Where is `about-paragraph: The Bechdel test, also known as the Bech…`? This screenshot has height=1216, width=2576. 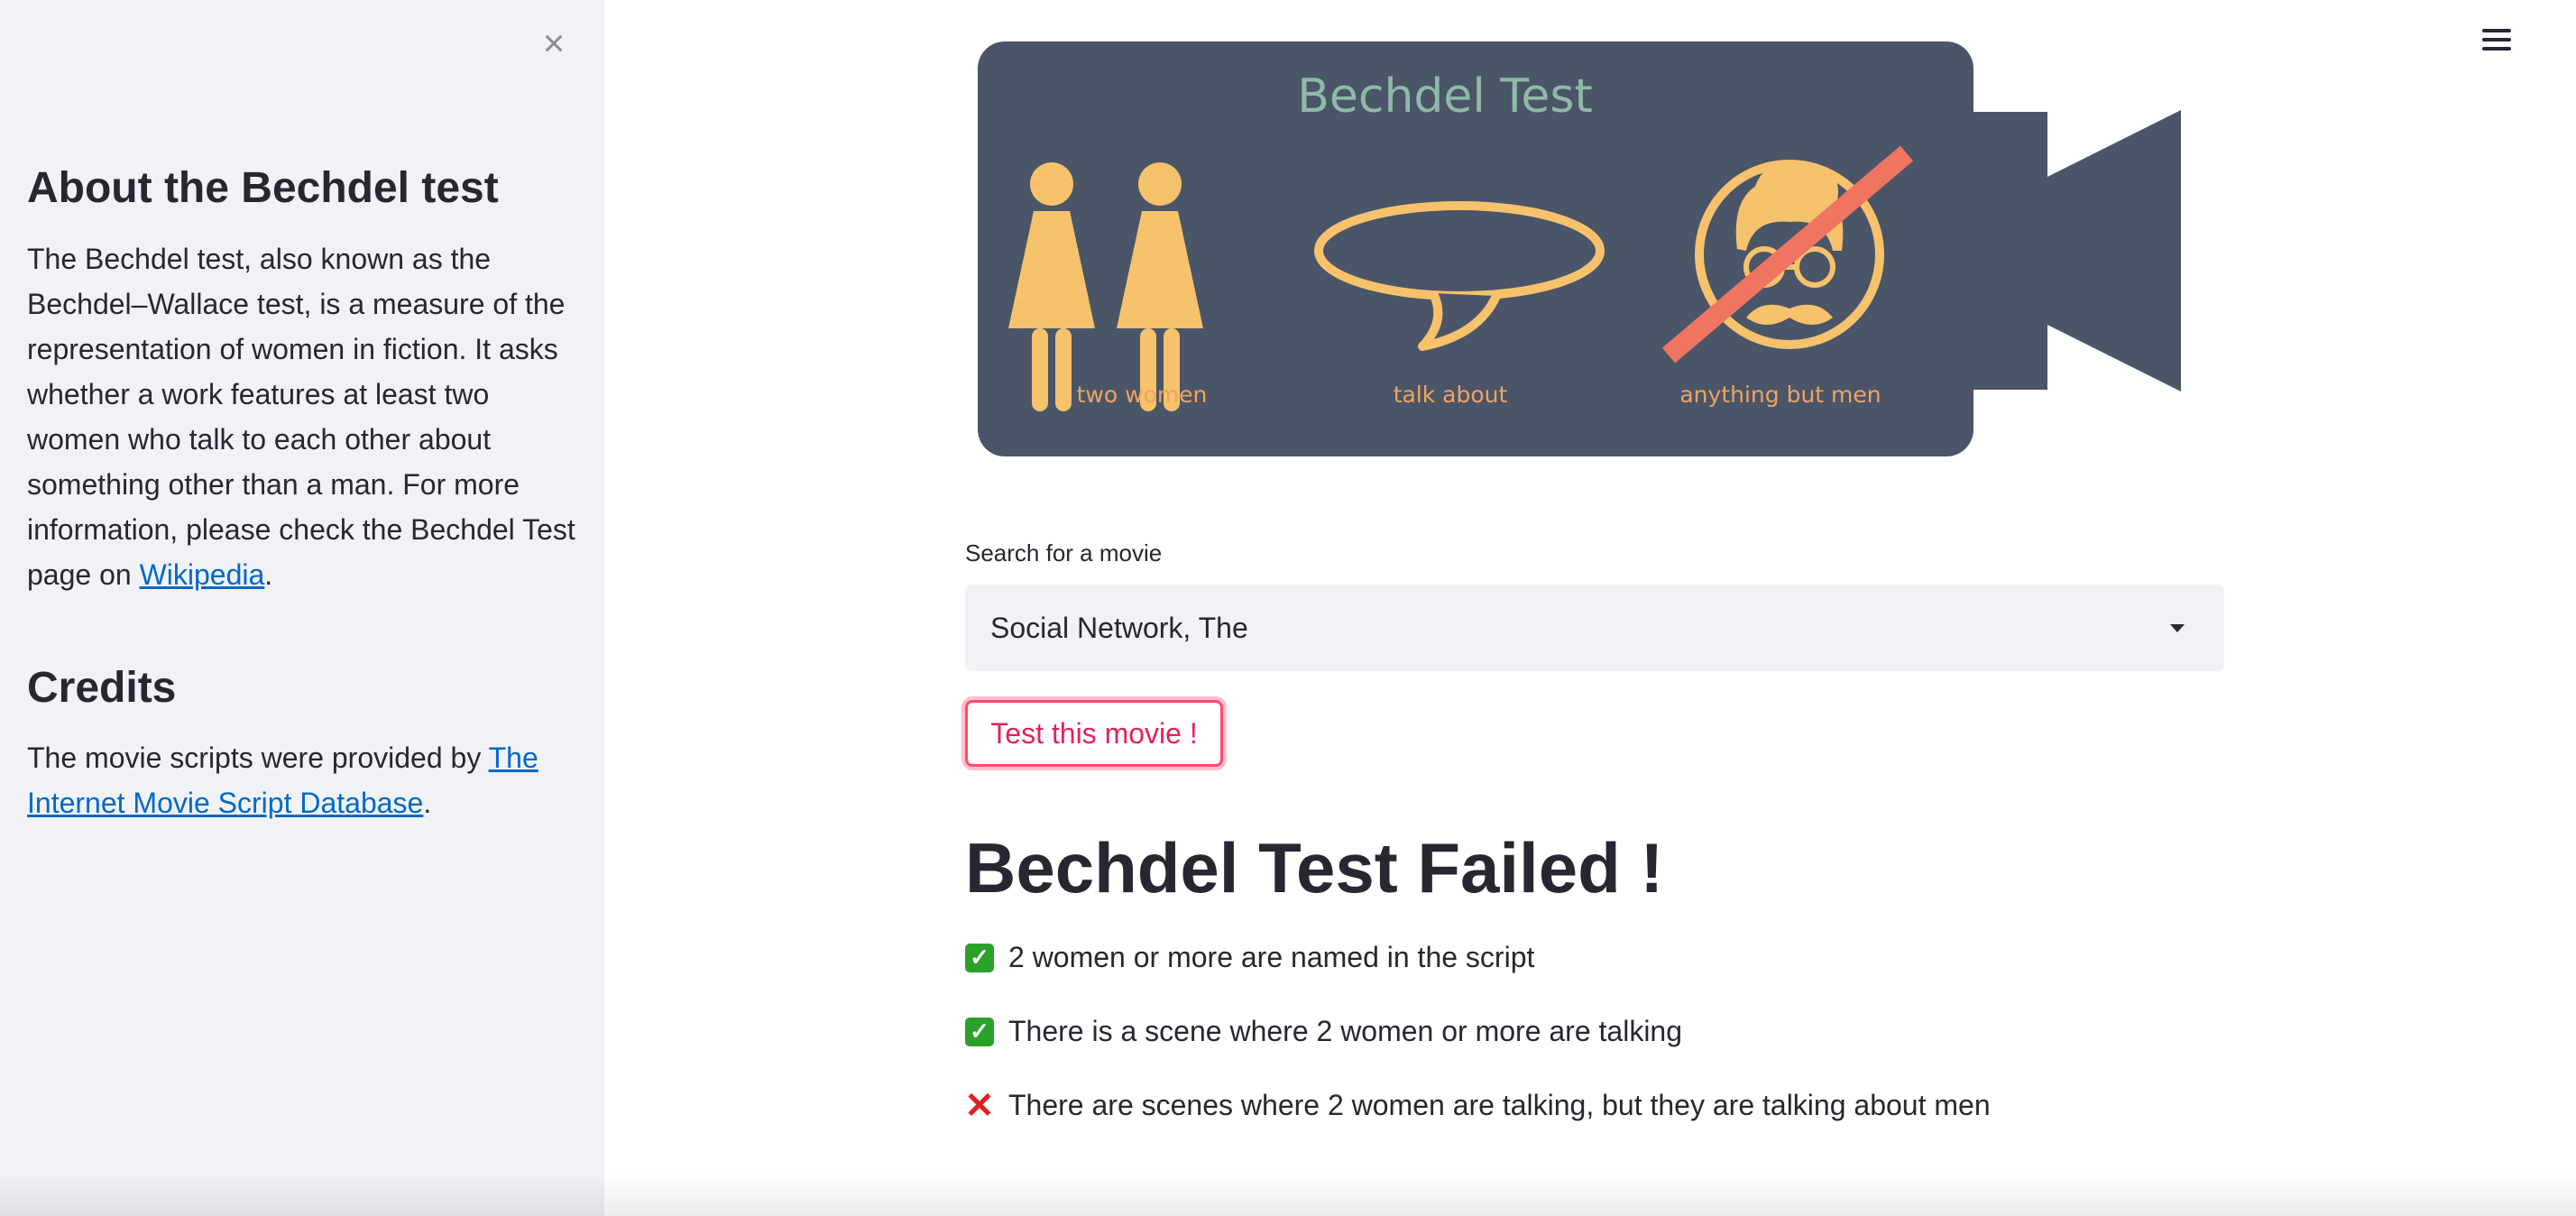
about-paragraph: The Bechdel test, also known as the Bech… is located at coordinates (306, 416).